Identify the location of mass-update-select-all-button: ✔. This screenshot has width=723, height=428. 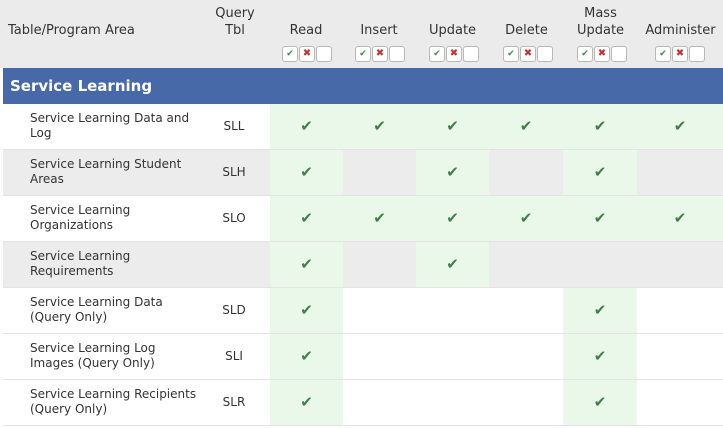
(585, 54).